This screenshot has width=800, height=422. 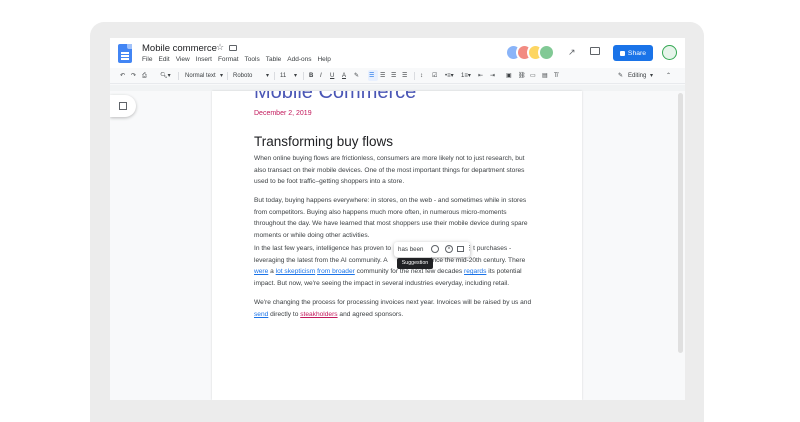 I want to click on suggestion-popup: has been × ⋮, so click(x=433, y=249).